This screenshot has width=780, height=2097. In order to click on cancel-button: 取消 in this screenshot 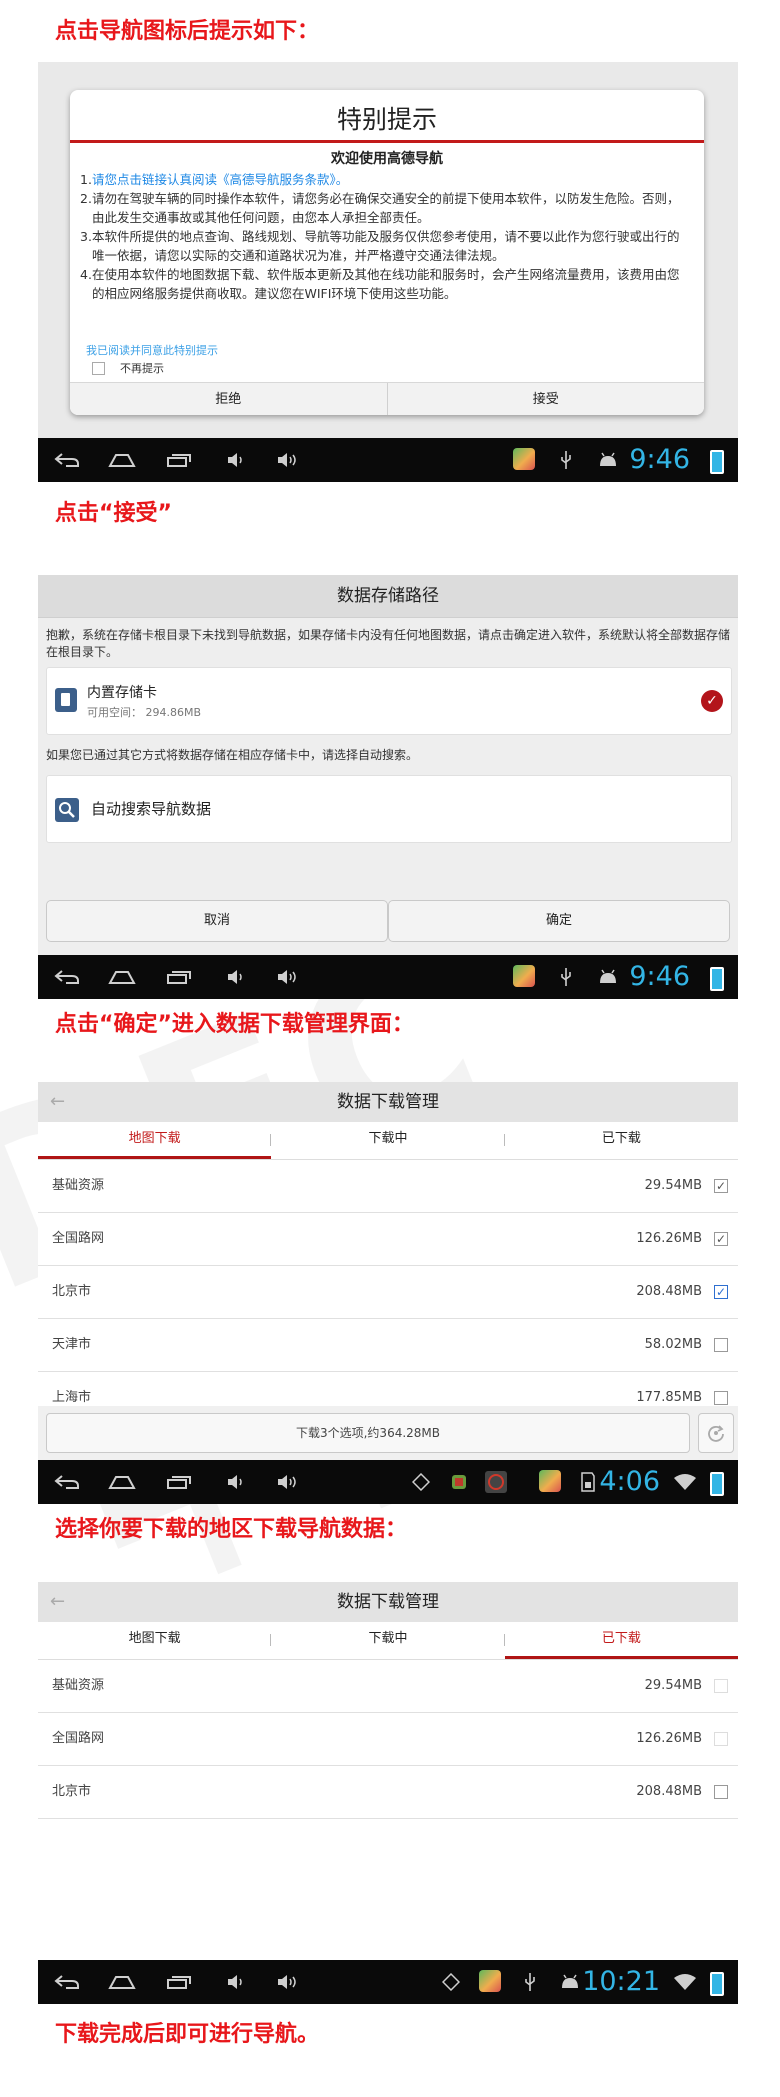, I will do `click(217, 921)`.